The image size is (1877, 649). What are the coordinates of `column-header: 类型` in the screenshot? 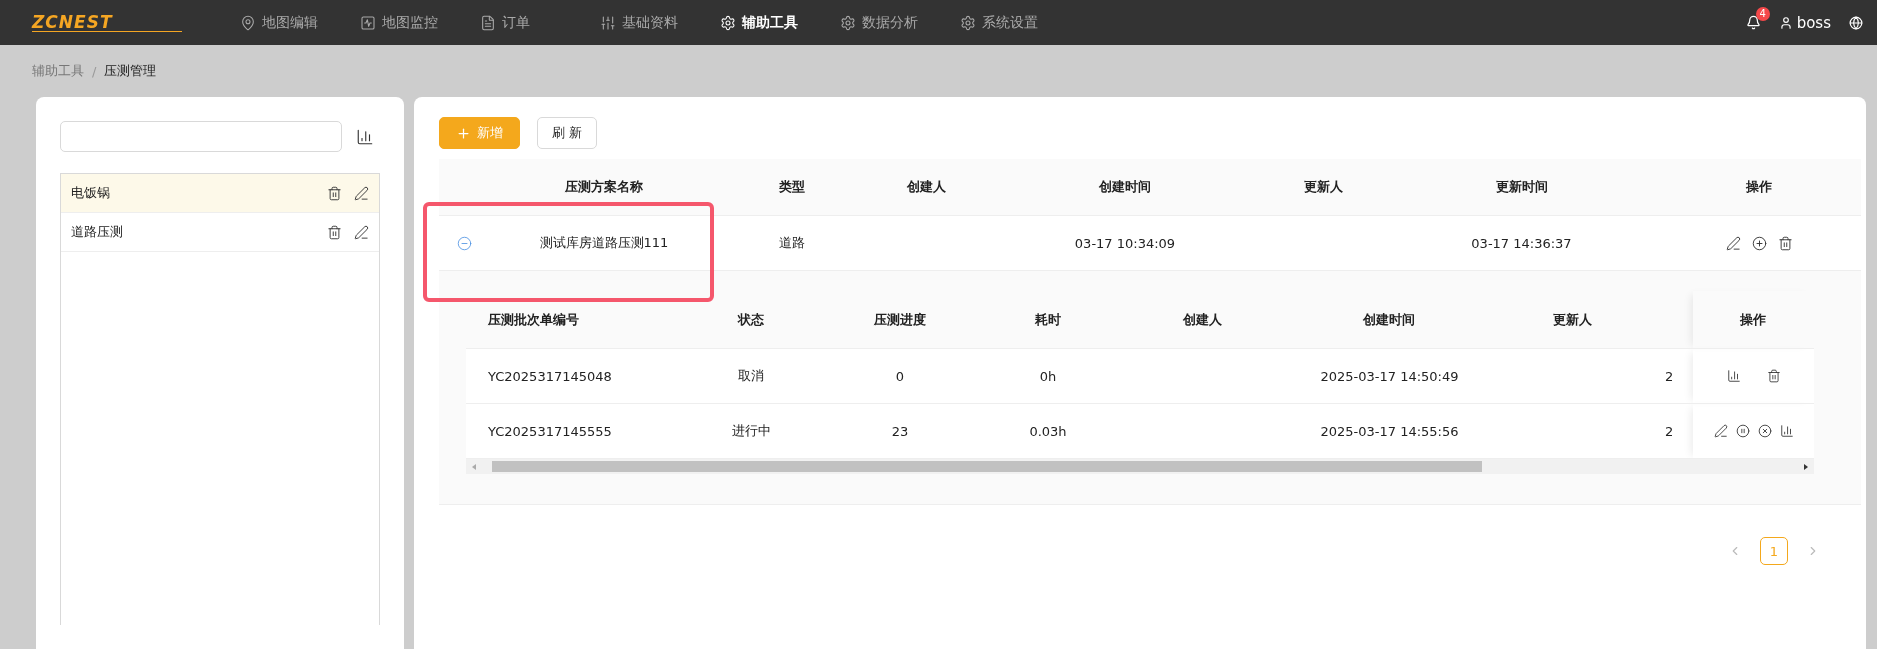 It's located at (791, 187).